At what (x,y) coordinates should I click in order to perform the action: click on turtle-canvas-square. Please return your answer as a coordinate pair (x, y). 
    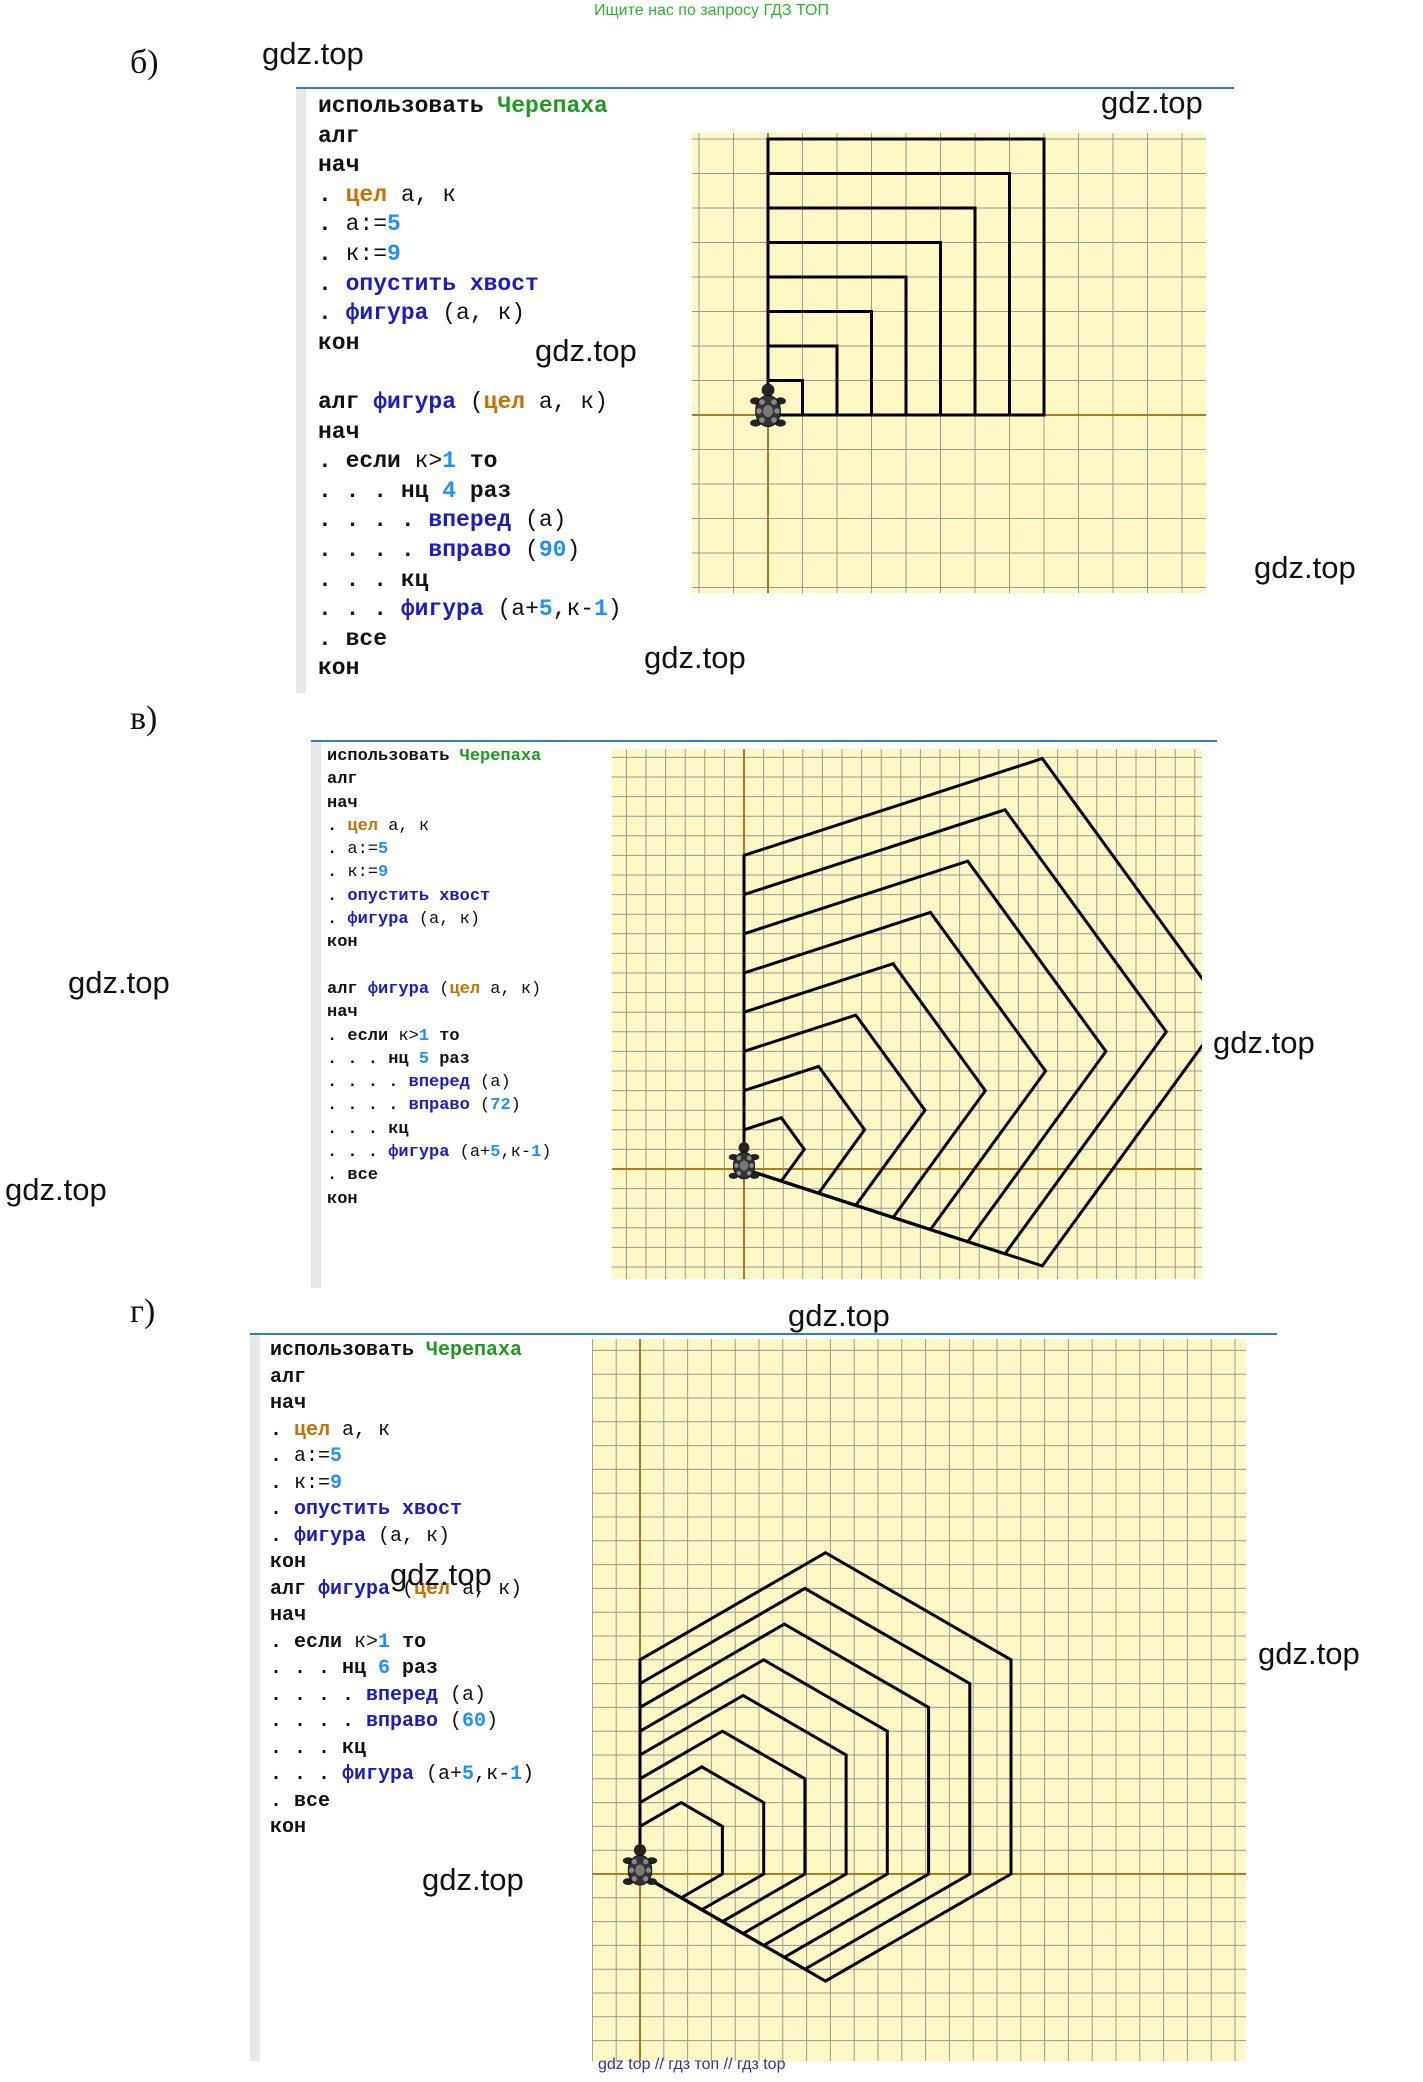
    Looking at the image, I should click on (949, 363).